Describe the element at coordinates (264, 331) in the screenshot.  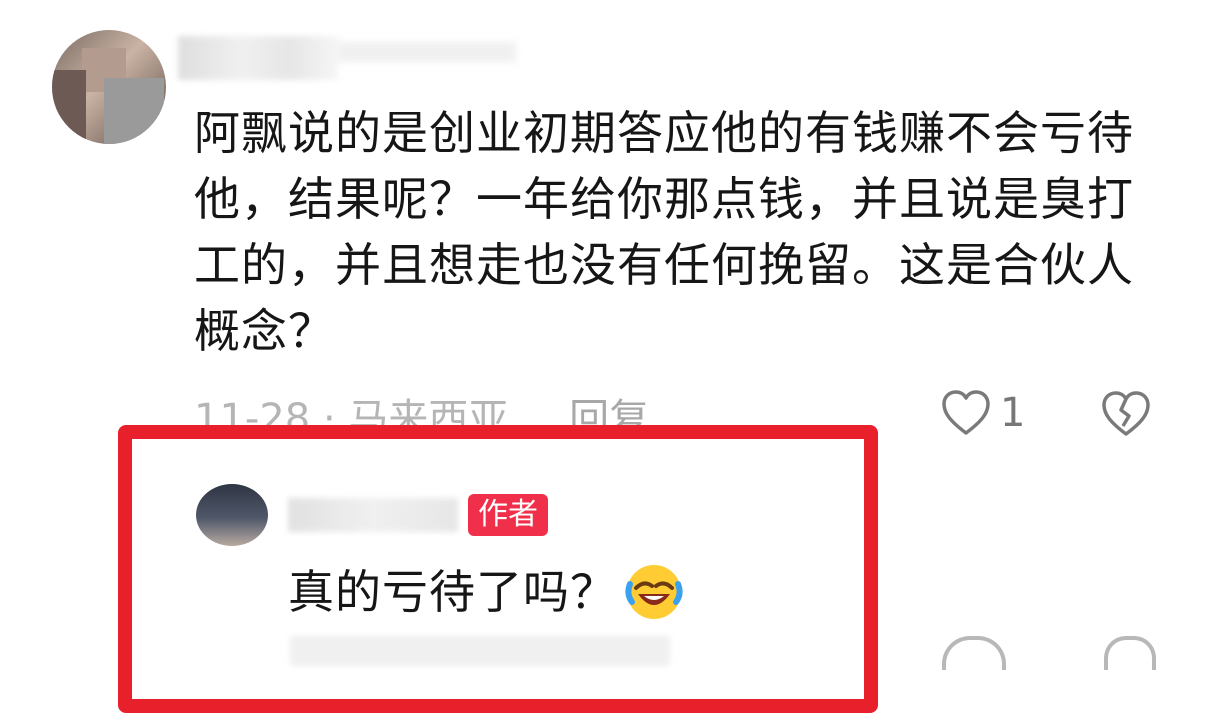
I see `comment-line: 概念？` at that location.